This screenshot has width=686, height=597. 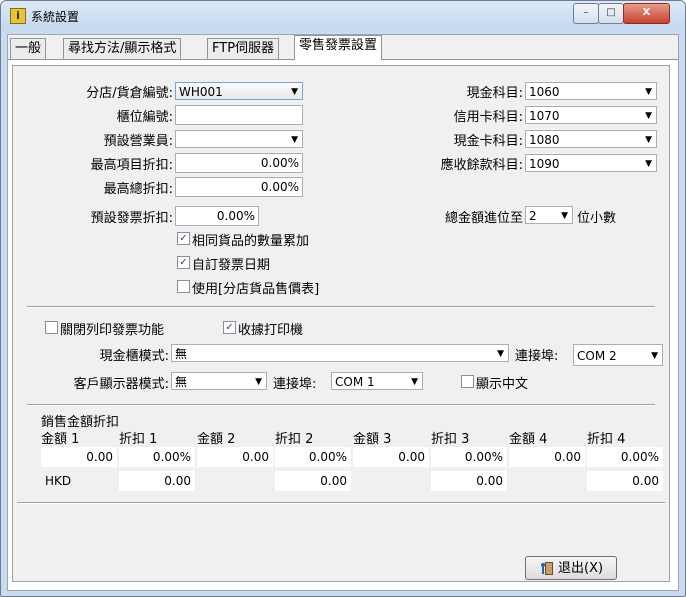 I want to click on branch-label: 分店/貨倉編號:, so click(x=129, y=93).